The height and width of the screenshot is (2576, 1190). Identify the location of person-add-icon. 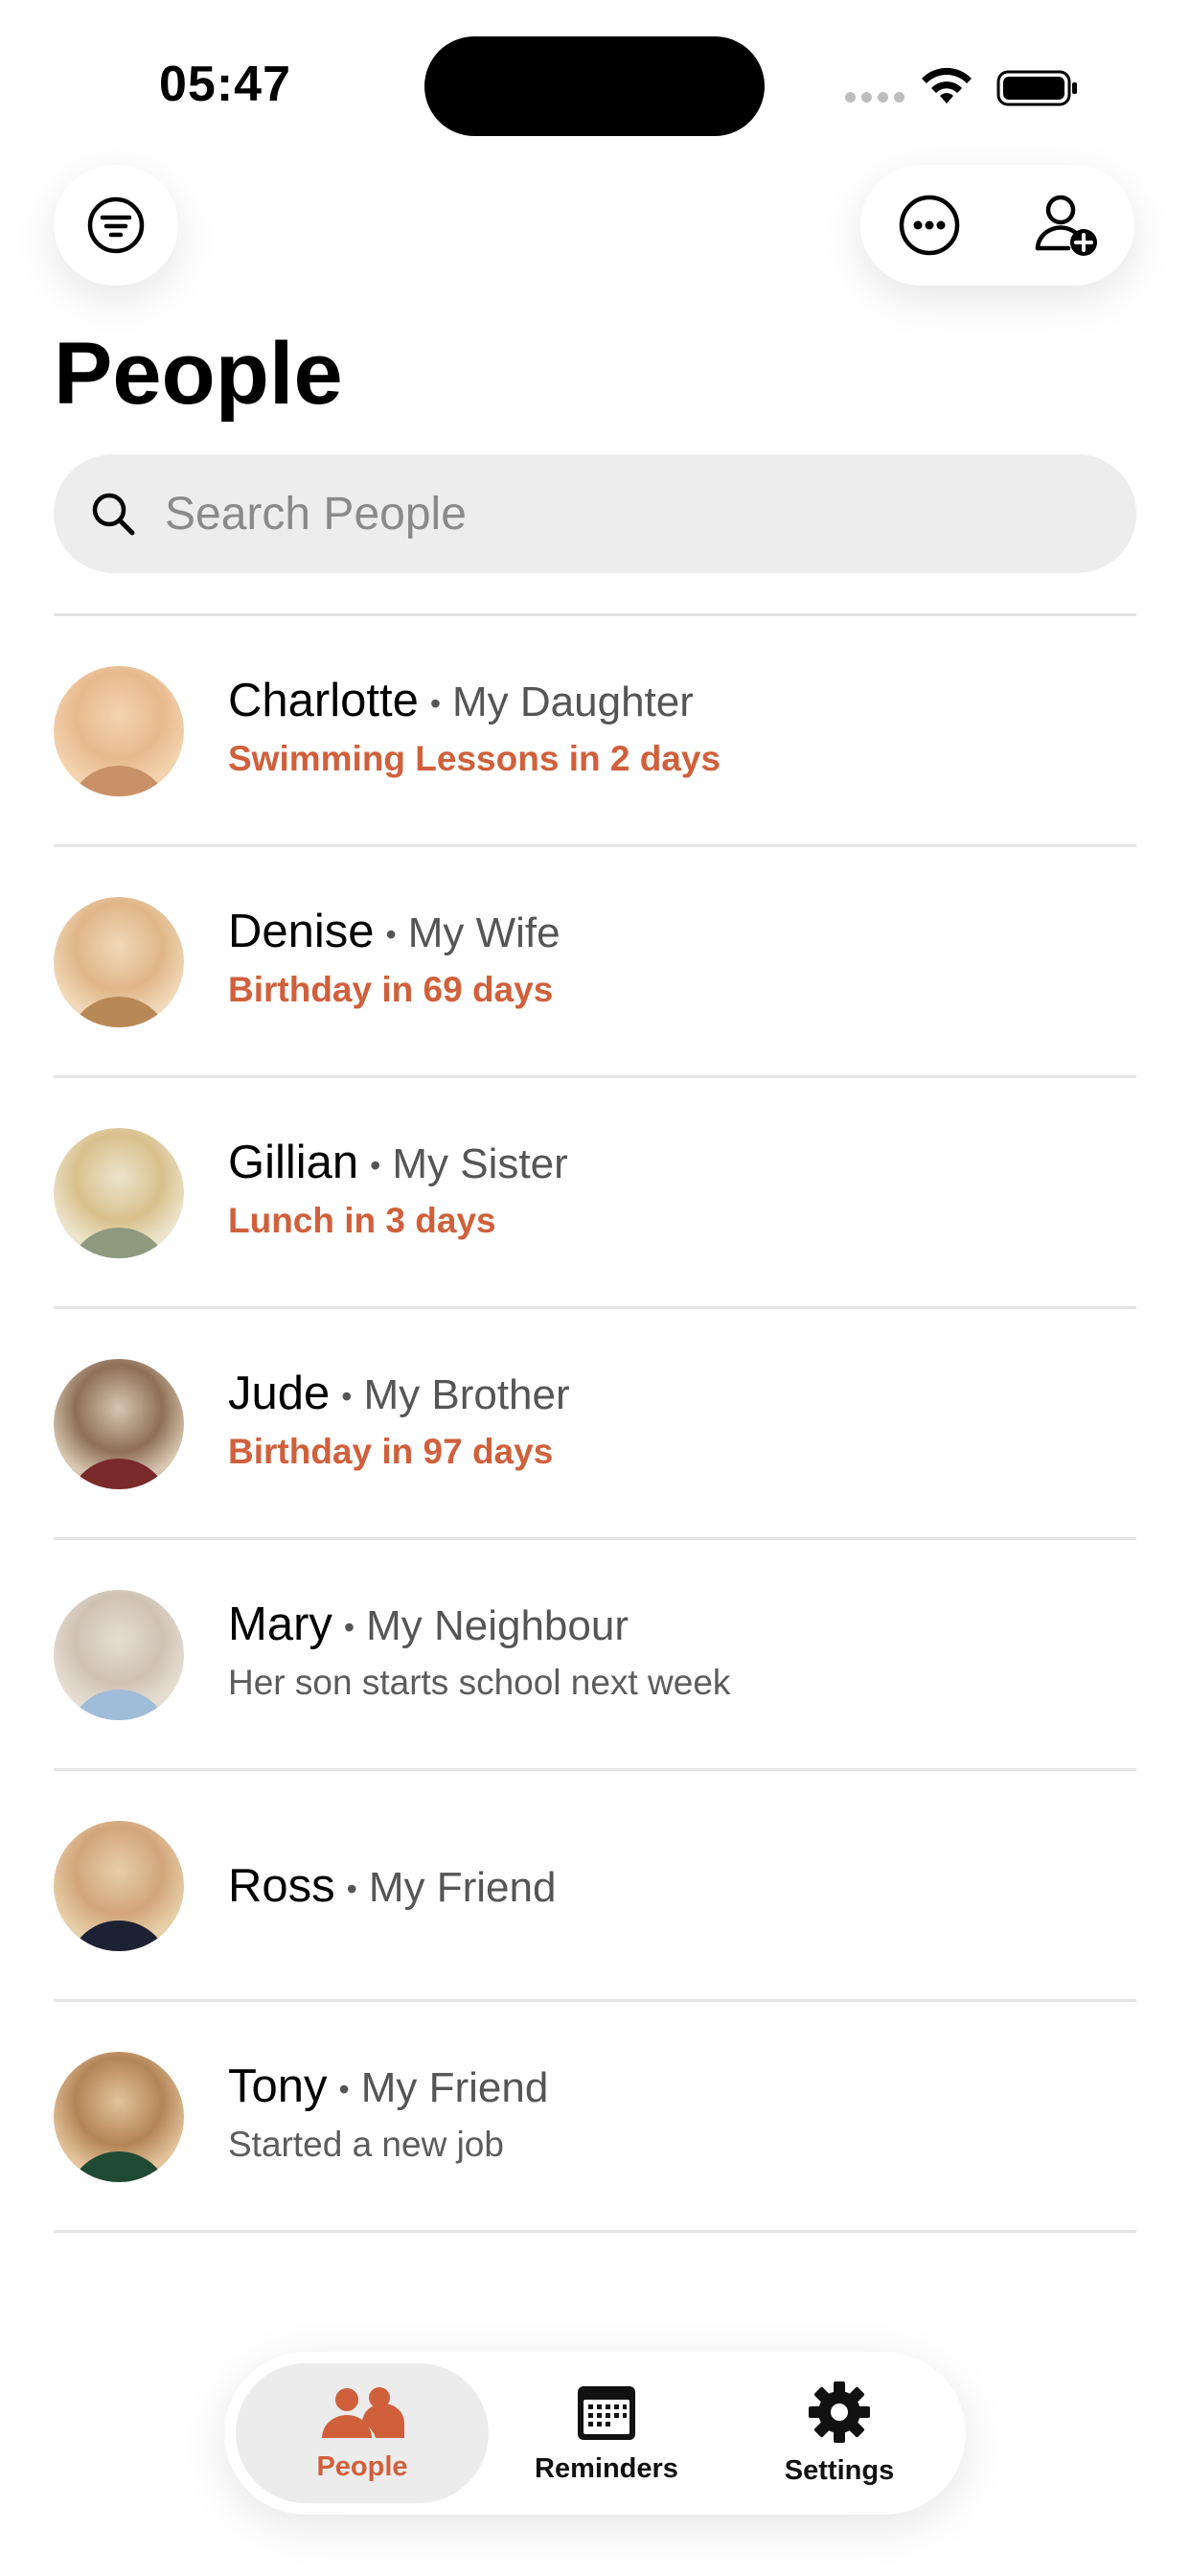
(1066, 225).